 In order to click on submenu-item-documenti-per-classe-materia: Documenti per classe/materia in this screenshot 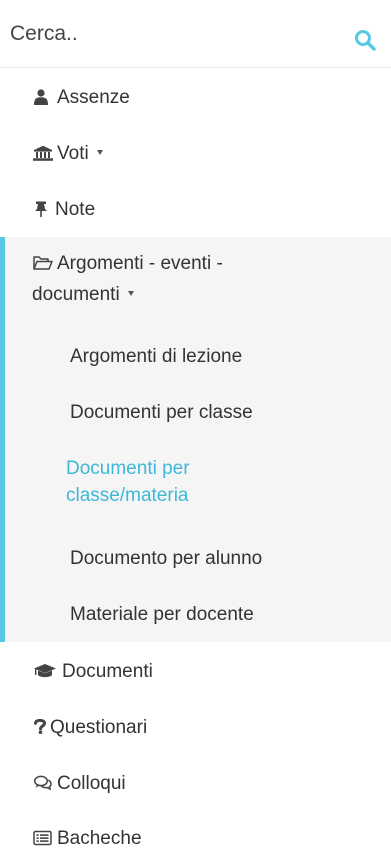, I will do `click(176, 482)`.